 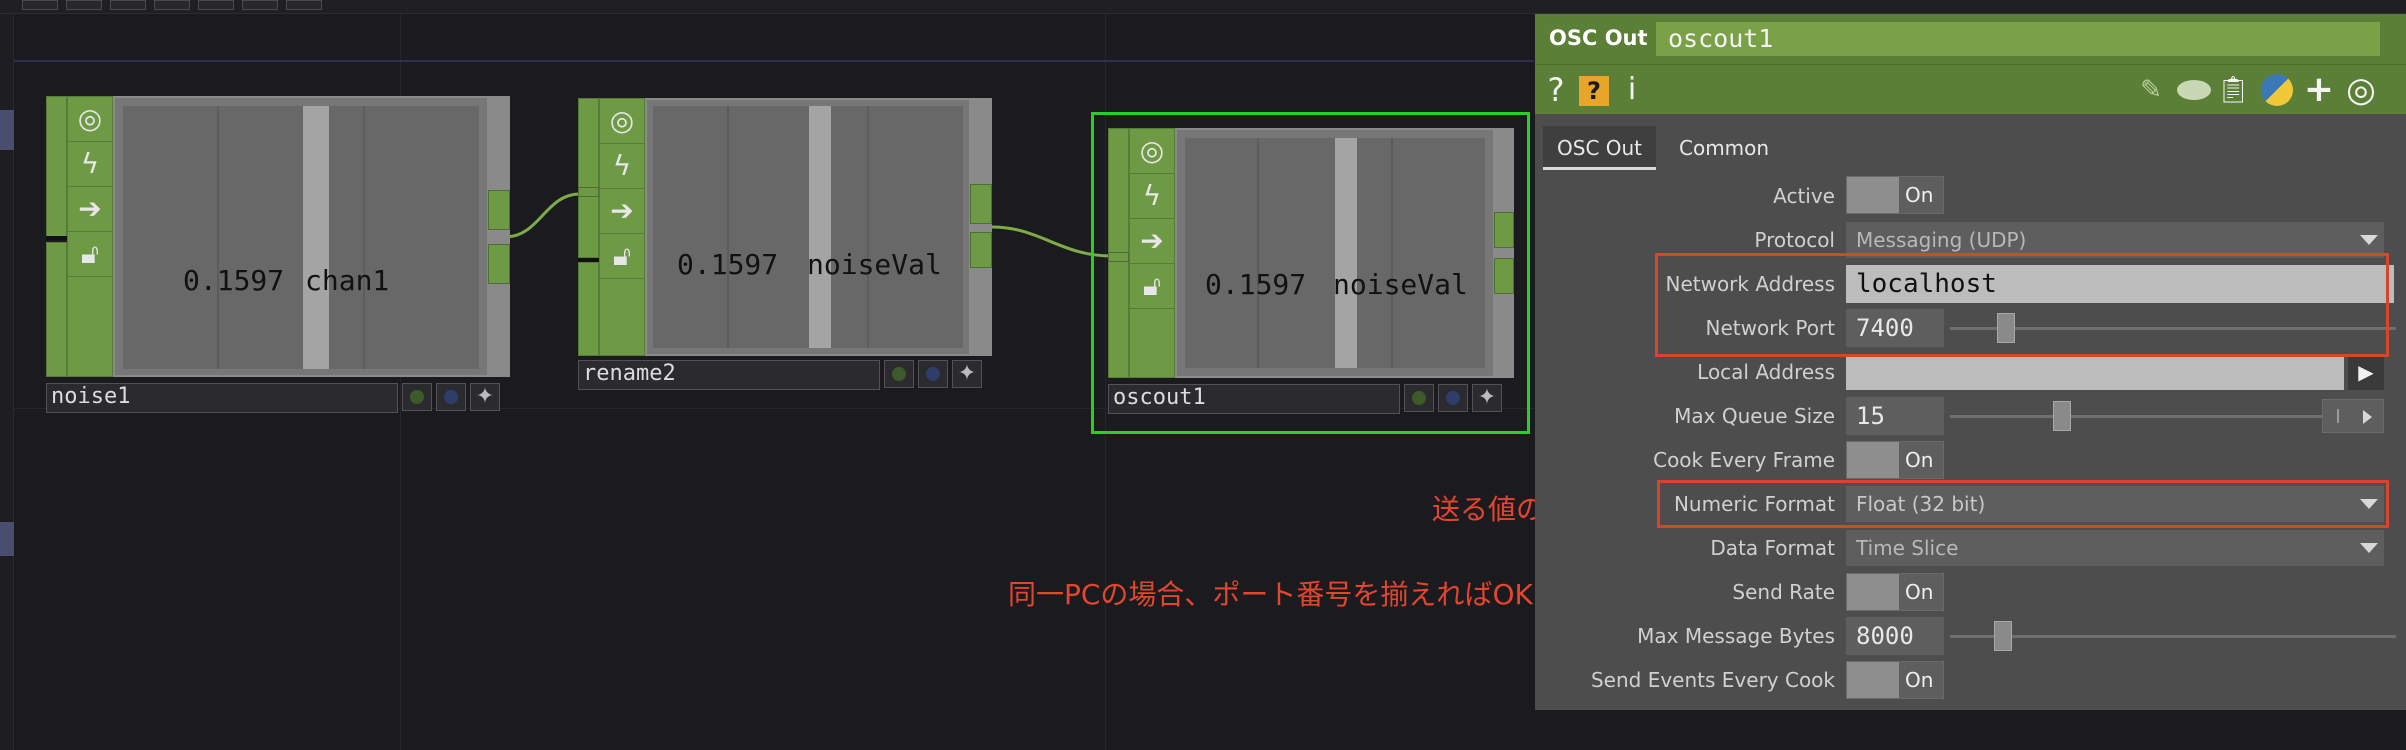 What do you see at coordinates (2095, 372) in the screenshot?
I see `local-address-field` at bounding box center [2095, 372].